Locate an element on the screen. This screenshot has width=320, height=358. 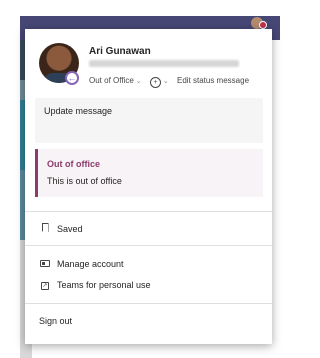
menu-item-saved: Saved is located at coordinates (61, 228).